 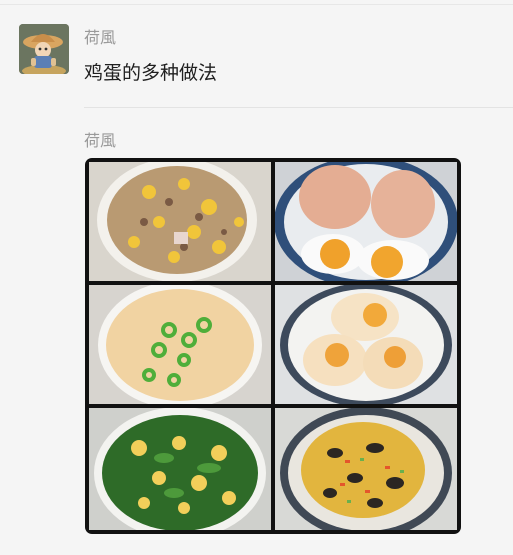 I want to click on steamed-egg-custard-photo, so click(x=180, y=344).